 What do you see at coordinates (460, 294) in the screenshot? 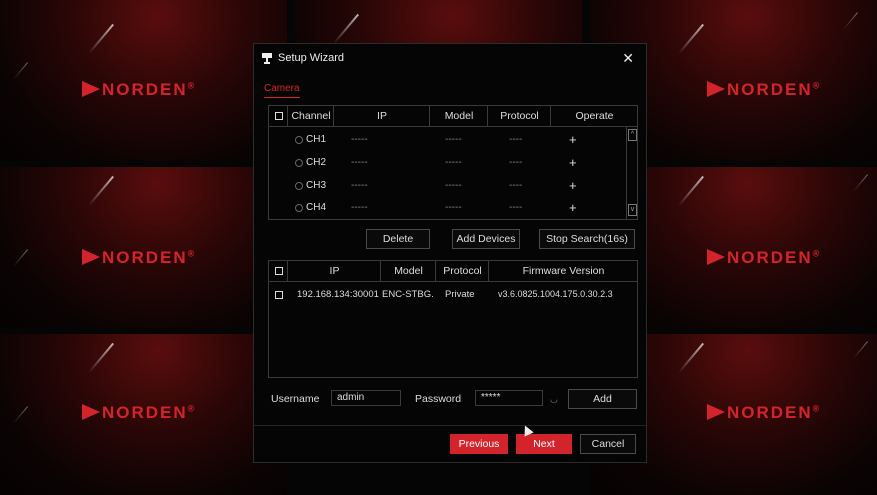
I see `device-protocol: Private` at bounding box center [460, 294].